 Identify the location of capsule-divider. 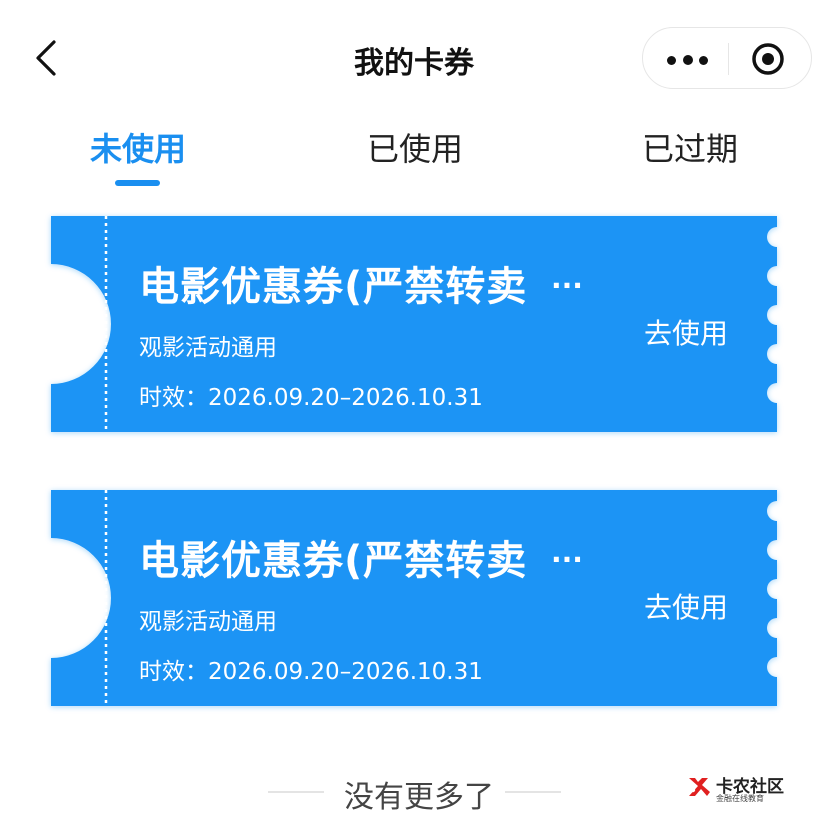
(728, 59).